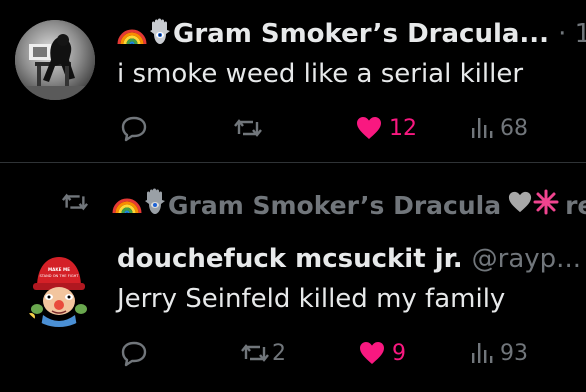 This screenshot has height=392, width=586. Describe the element at coordinates (575, 205) in the screenshot. I see `retweet-label-suffix: rep` at that location.